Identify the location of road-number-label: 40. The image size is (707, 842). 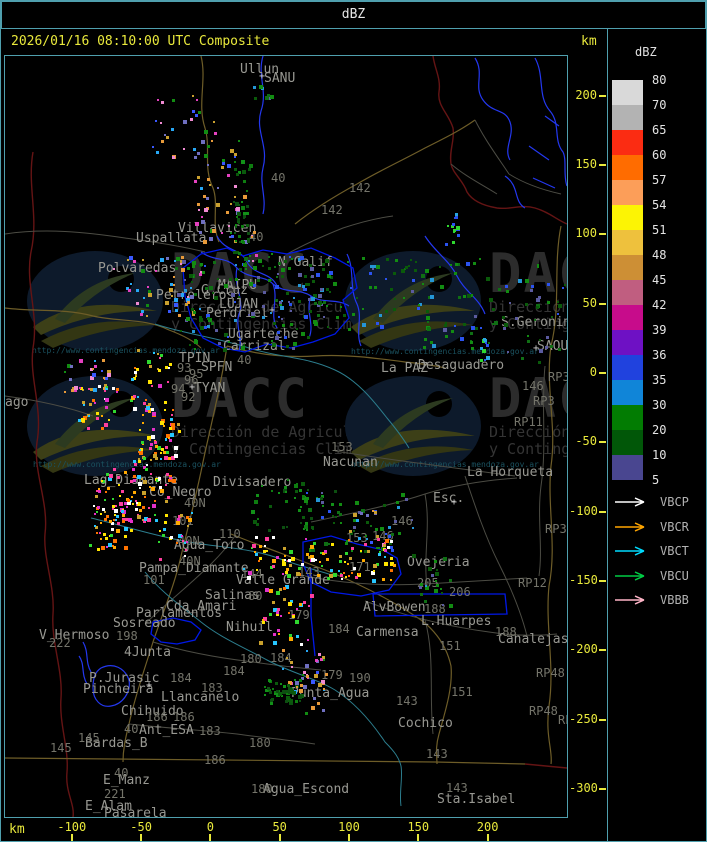
(278, 178).